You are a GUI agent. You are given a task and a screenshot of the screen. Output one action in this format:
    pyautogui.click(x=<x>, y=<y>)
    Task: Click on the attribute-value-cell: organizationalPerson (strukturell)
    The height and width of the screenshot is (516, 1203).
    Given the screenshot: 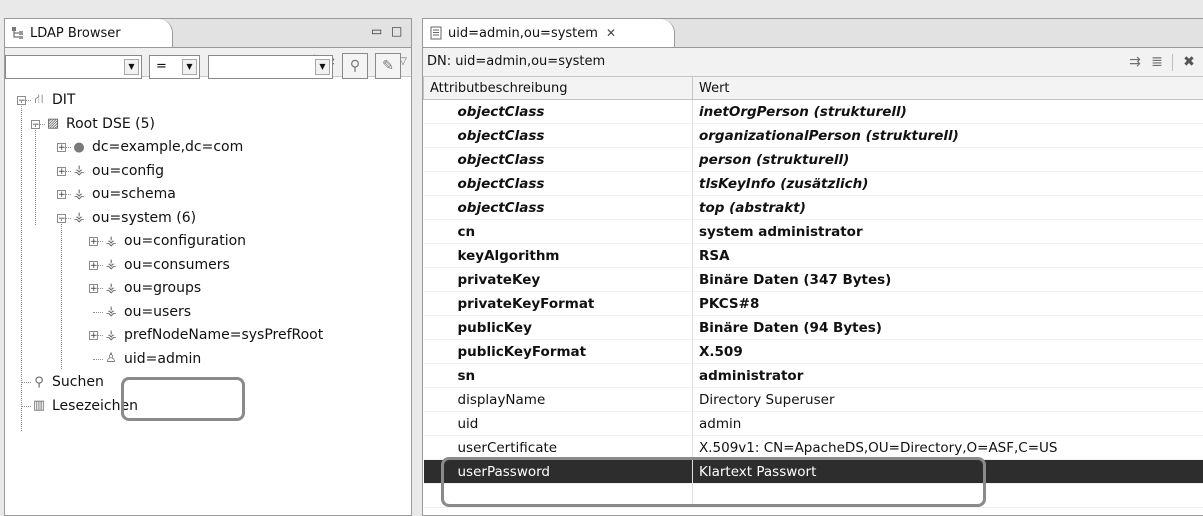 What is the action you would take?
    pyautogui.click(x=947, y=135)
    